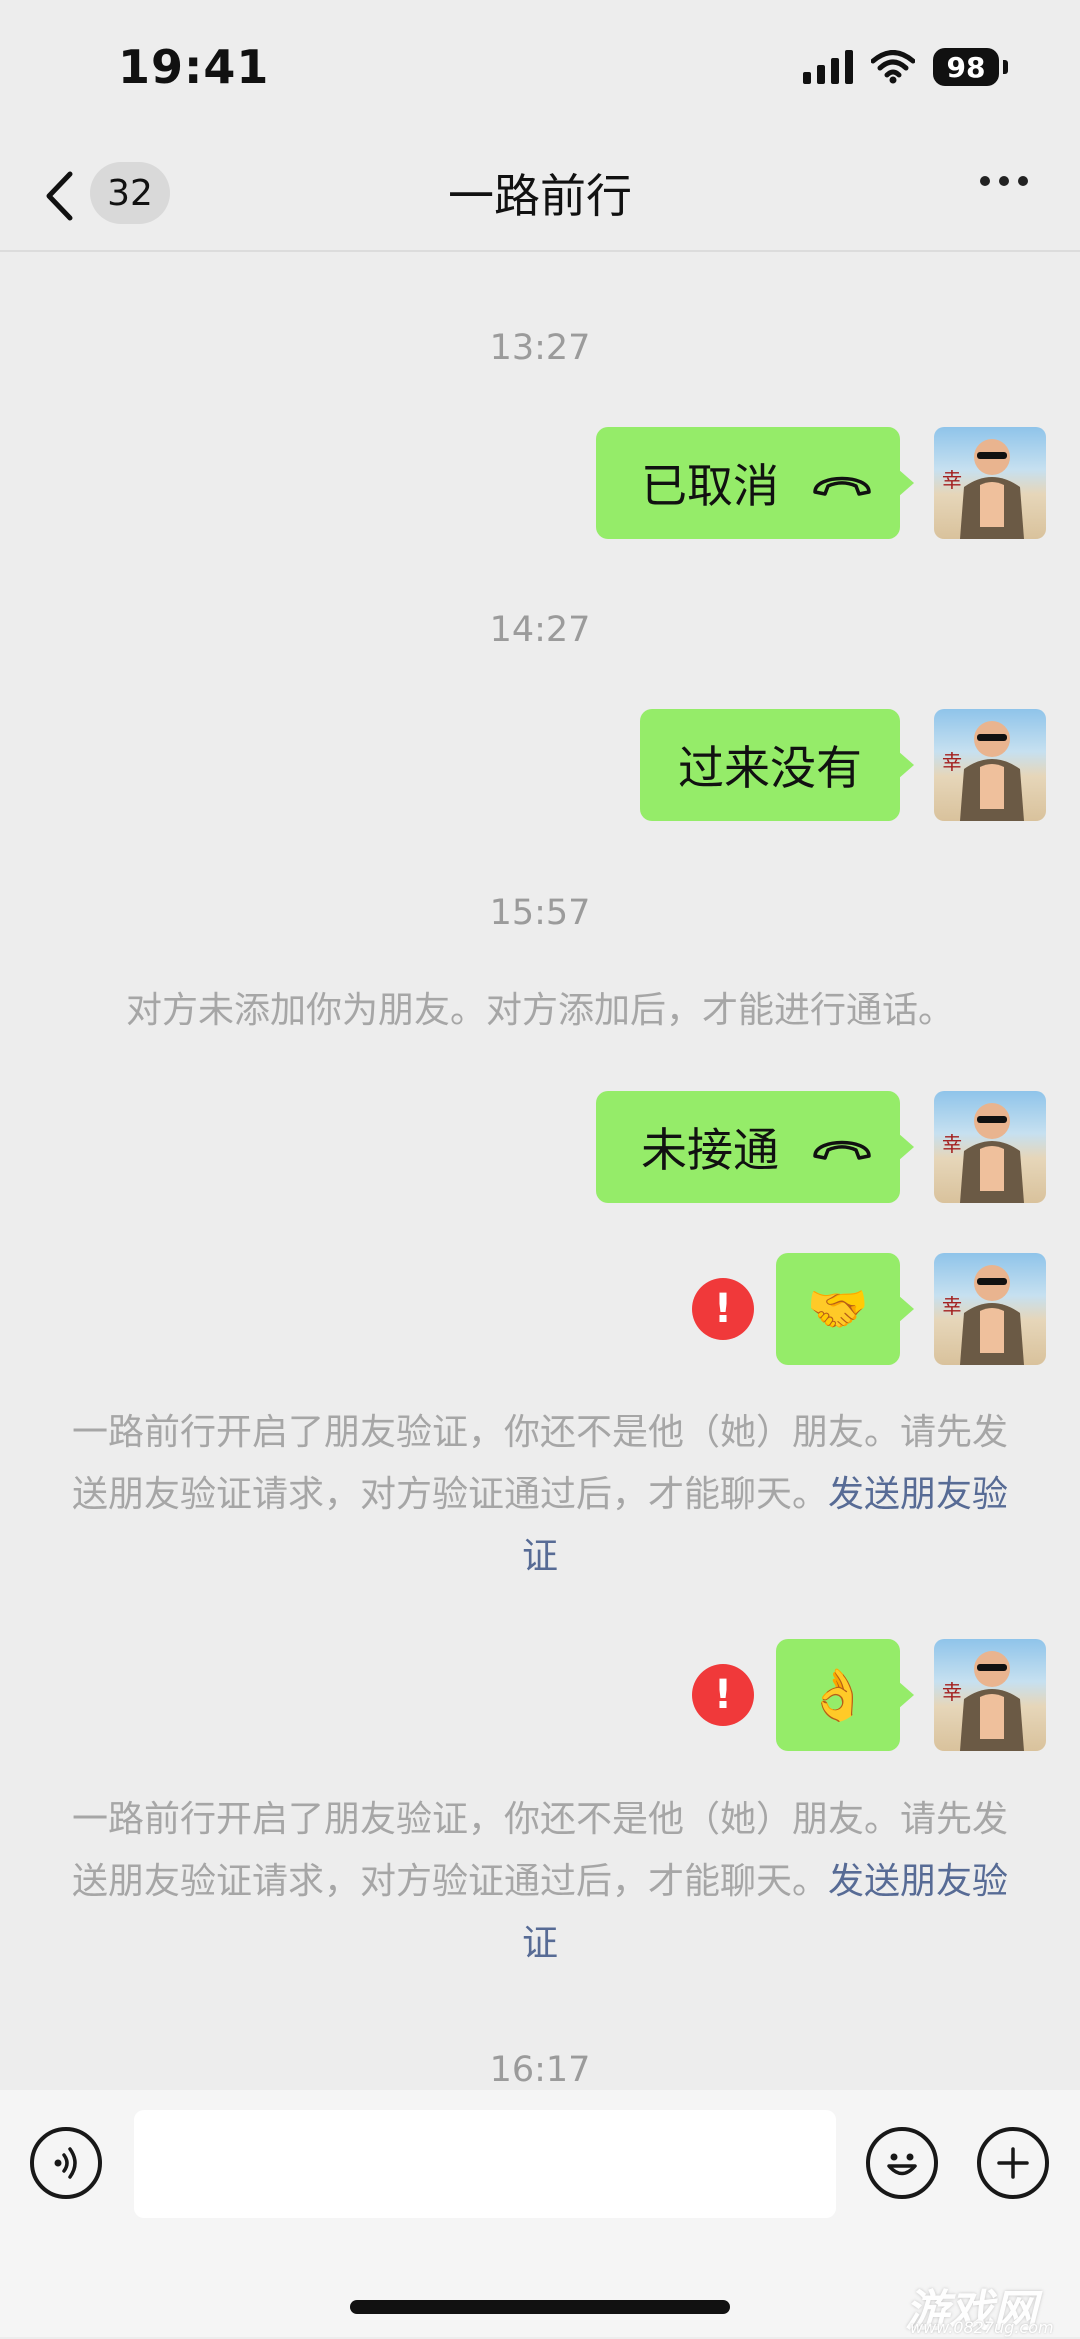  Describe the element at coordinates (710, 486) in the screenshot. I see `call-status-text: 已取消` at that location.